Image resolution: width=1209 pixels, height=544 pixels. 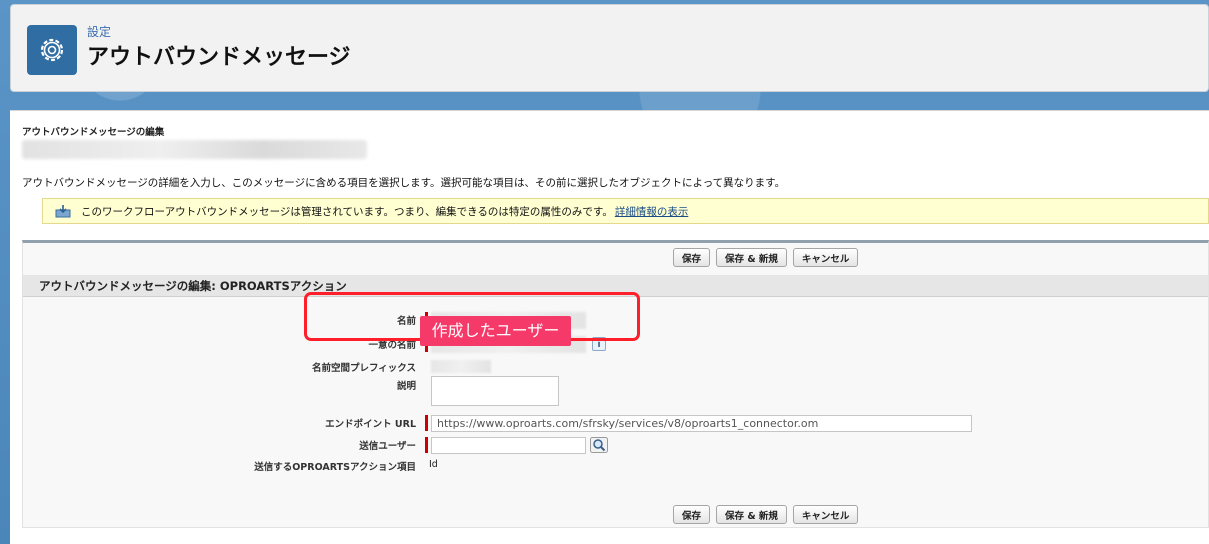 What do you see at coordinates (363, 368) in the screenshot?
I see `namespace-label: 名前空間プレフィックス` at bounding box center [363, 368].